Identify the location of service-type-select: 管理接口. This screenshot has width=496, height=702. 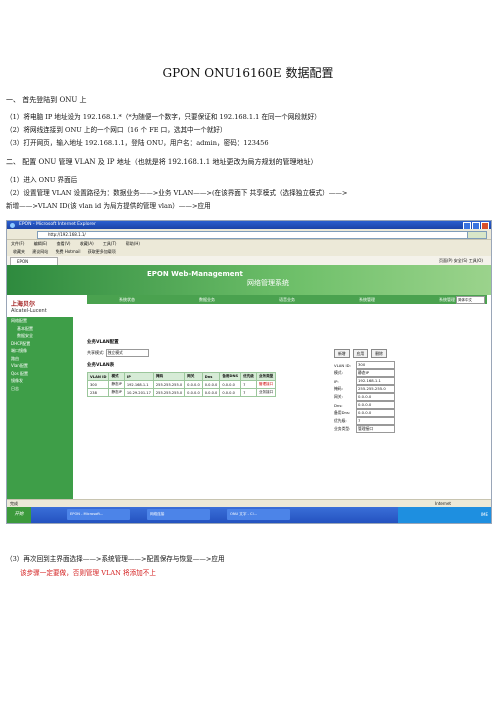
(375, 429).